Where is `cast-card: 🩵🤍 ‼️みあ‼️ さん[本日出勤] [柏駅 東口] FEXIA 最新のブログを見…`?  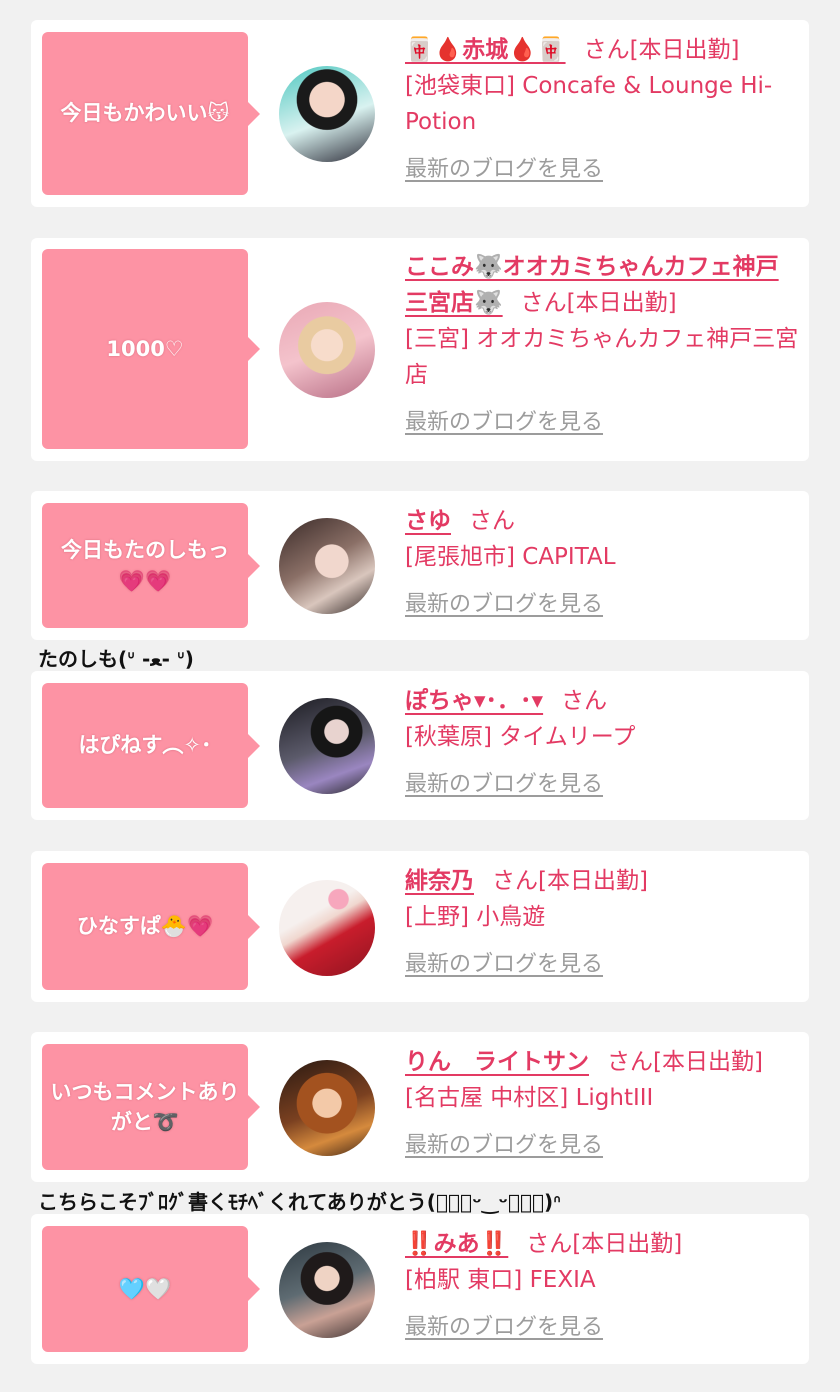
cast-card: 🩵🤍 ‼️みあ‼️ さん[本日出勤] [柏駅 東口] FEXIA 最新のブログを見… is located at coordinates (420, 1289).